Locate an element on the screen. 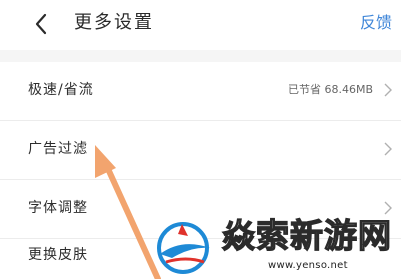 This screenshot has width=401, height=279. back-button is located at coordinates (41, 24).